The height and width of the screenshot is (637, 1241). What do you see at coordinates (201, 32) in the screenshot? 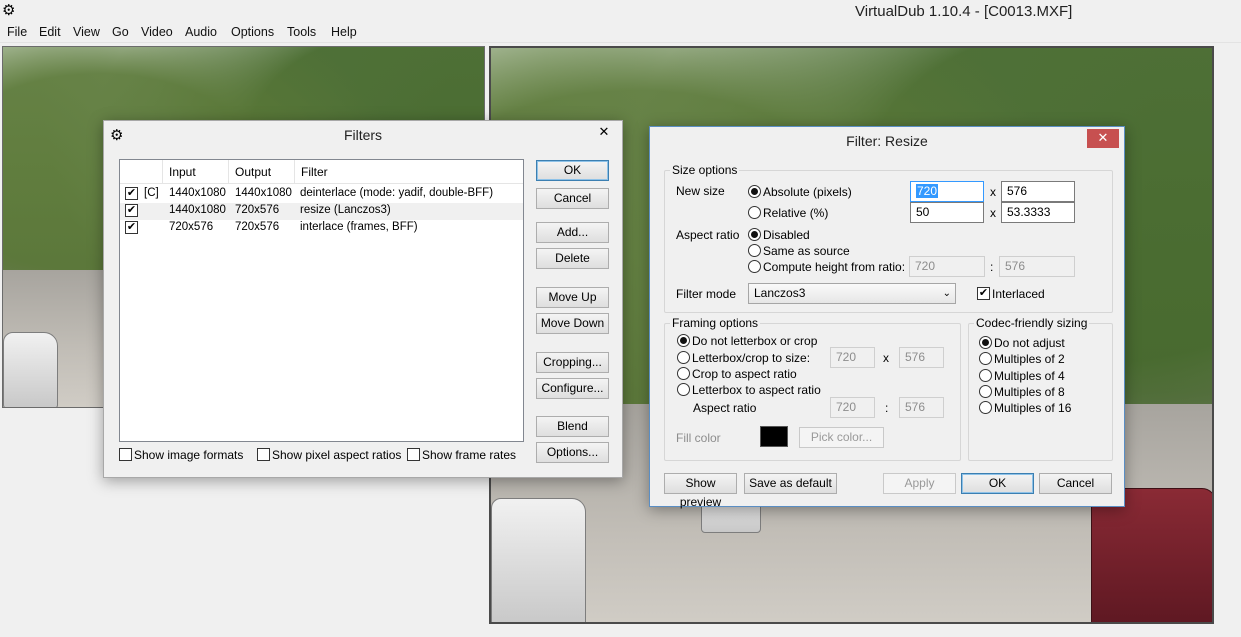
I see `menu-audio: Audio` at bounding box center [201, 32].